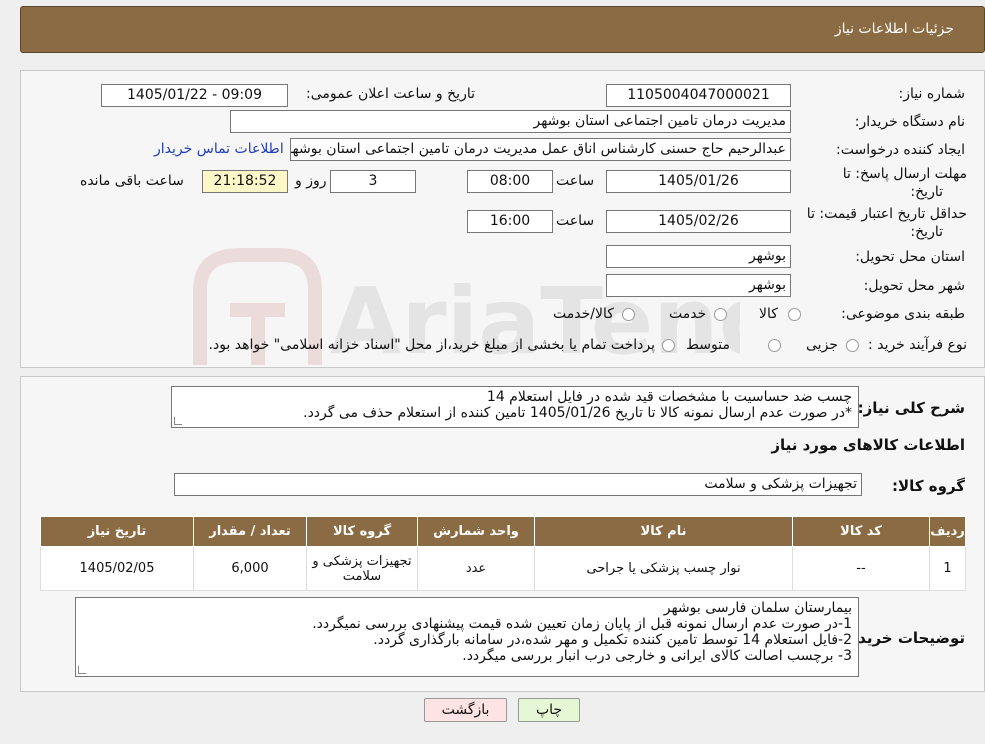 This screenshot has height=744, width=985. I want to click on process-radio-minor, so click(852, 345).